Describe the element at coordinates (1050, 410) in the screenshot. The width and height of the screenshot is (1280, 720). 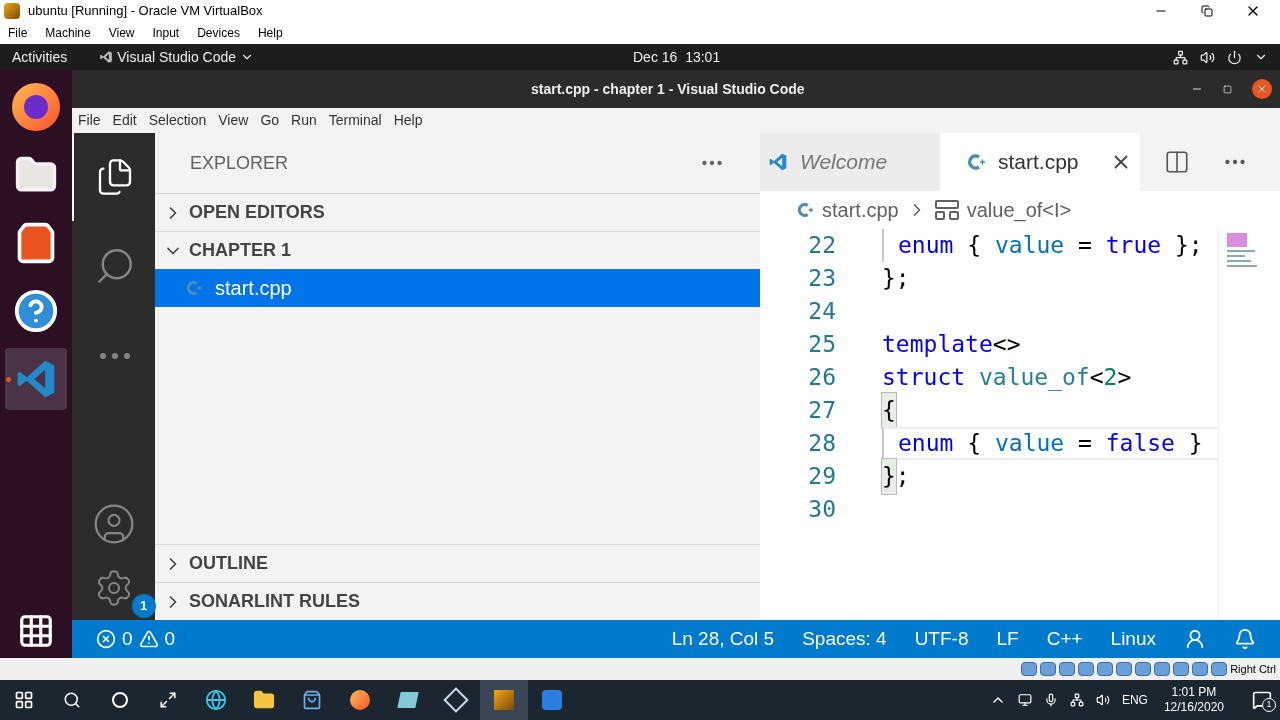
I see `code-line: {` at that location.